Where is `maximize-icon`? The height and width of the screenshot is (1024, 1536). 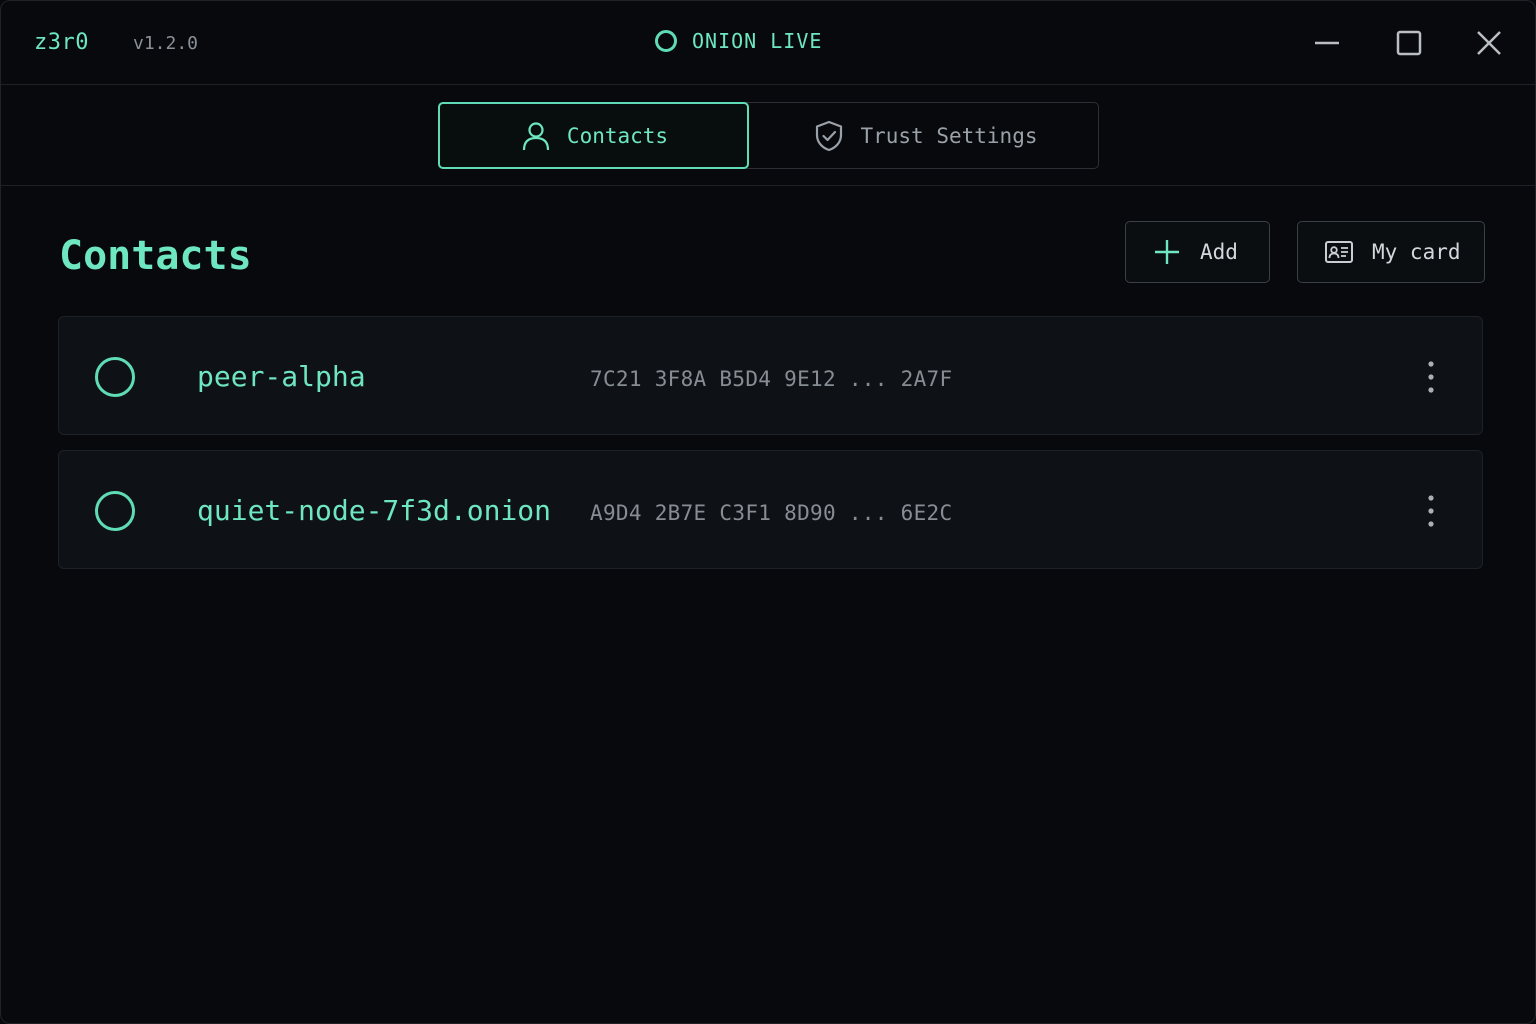 maximize-icon is located at coordinates (1409, 43).